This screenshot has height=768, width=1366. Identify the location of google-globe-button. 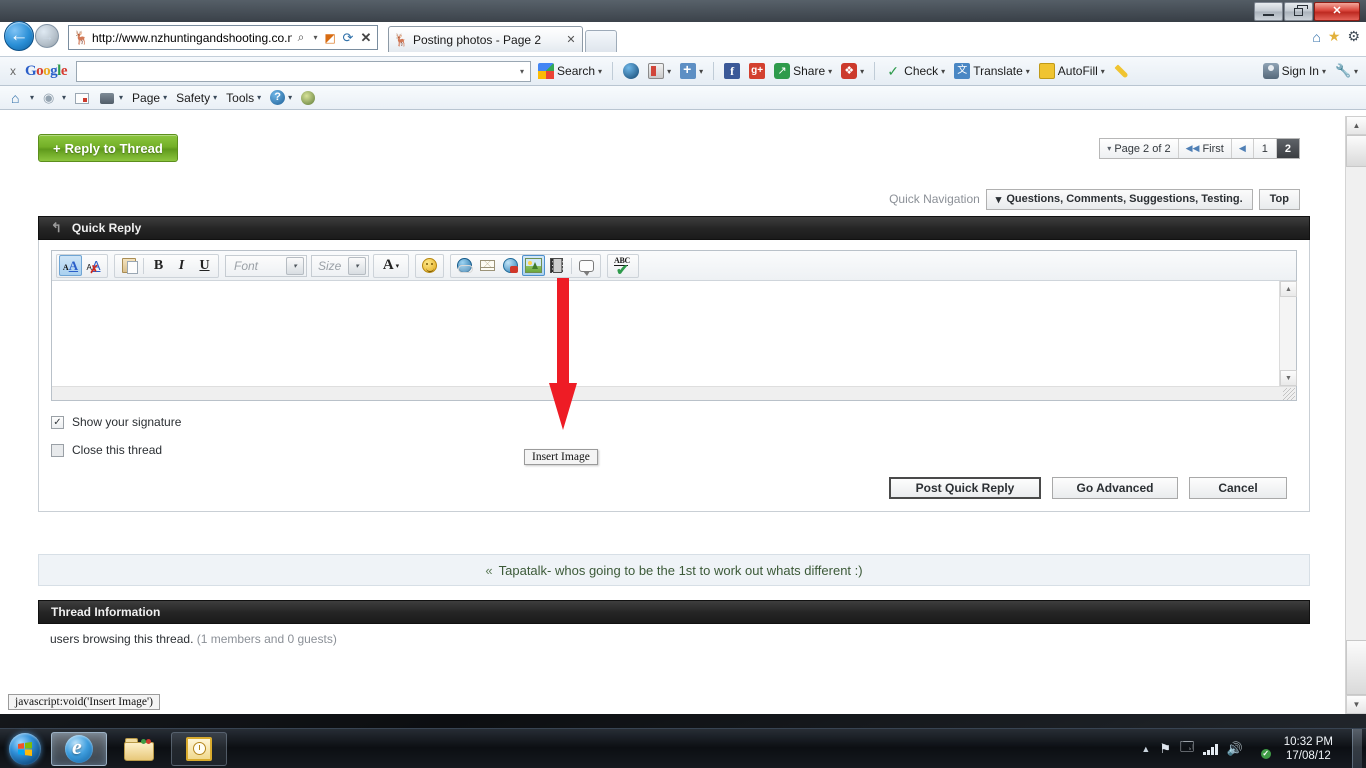
(631, 71).